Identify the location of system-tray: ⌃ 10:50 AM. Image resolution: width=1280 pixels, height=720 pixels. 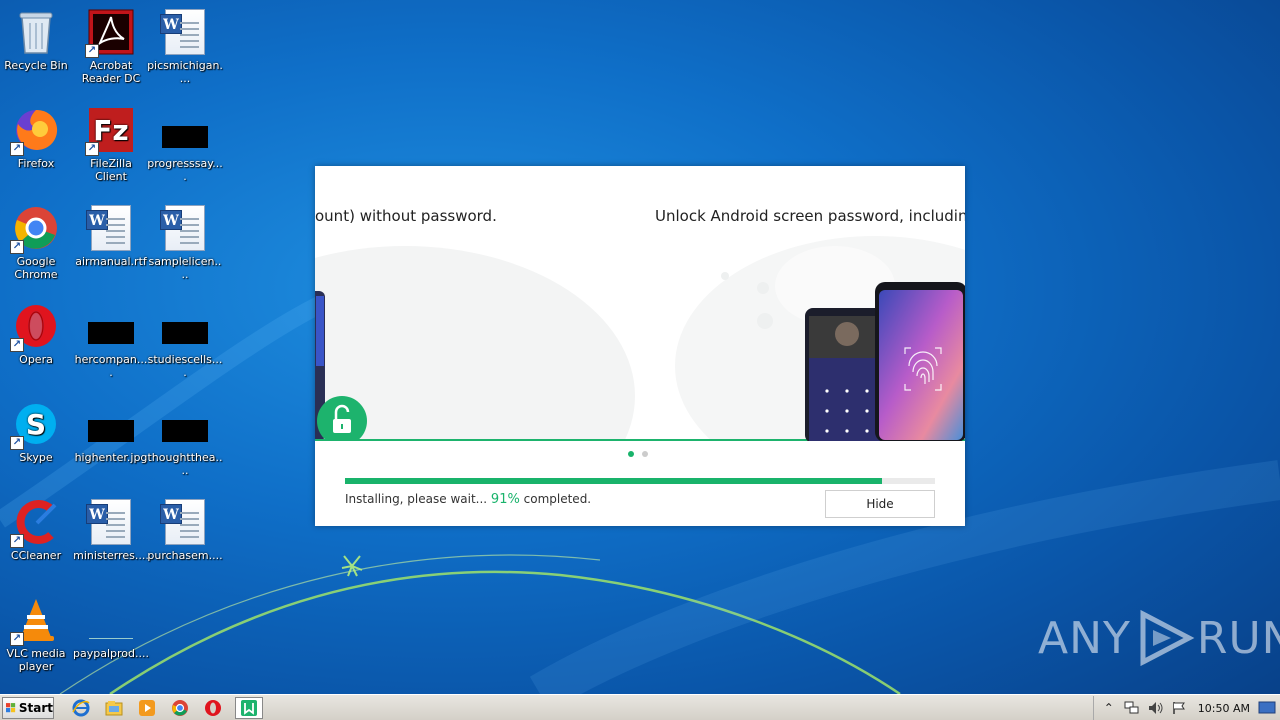
(1186, 708).